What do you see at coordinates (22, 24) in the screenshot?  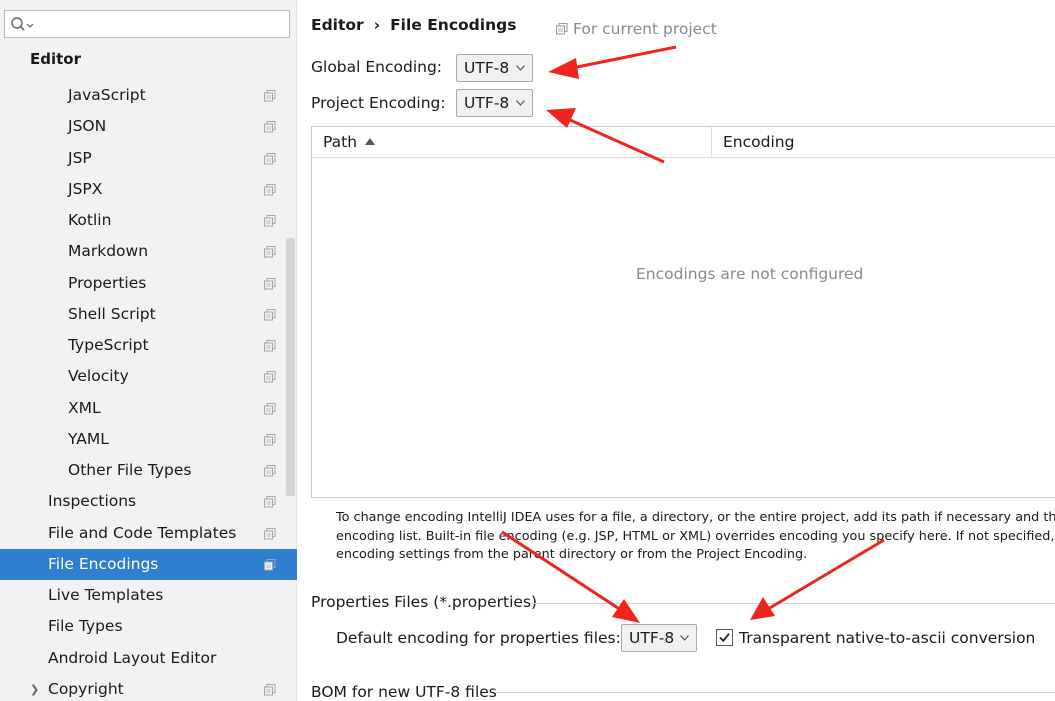 I see `search-icon` at bounding box center [22, 24].